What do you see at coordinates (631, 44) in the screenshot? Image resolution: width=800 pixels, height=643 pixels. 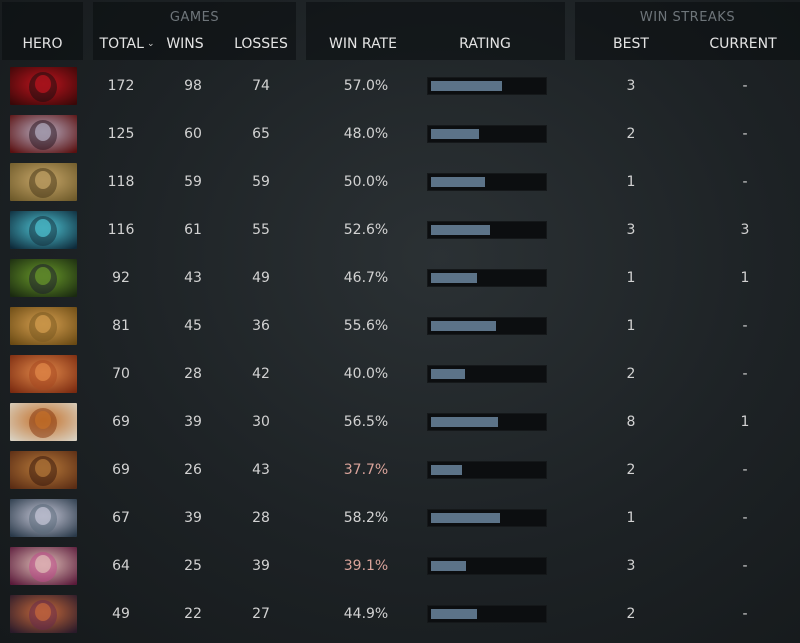 I see `best-column-header: BEST` at bounding box center [631, 44].